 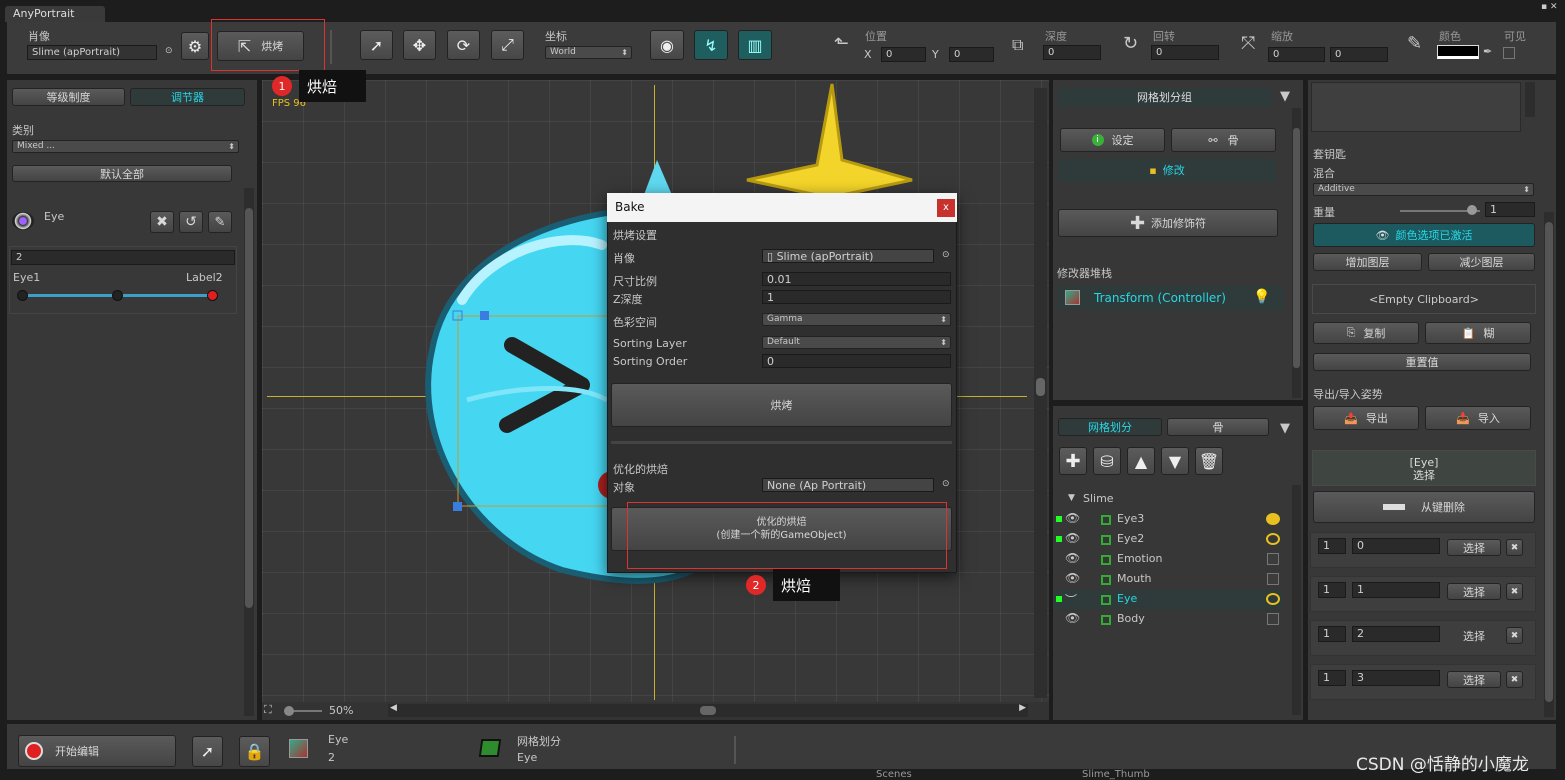 I want to click on color-swatch, so click(x=1458, y=52).